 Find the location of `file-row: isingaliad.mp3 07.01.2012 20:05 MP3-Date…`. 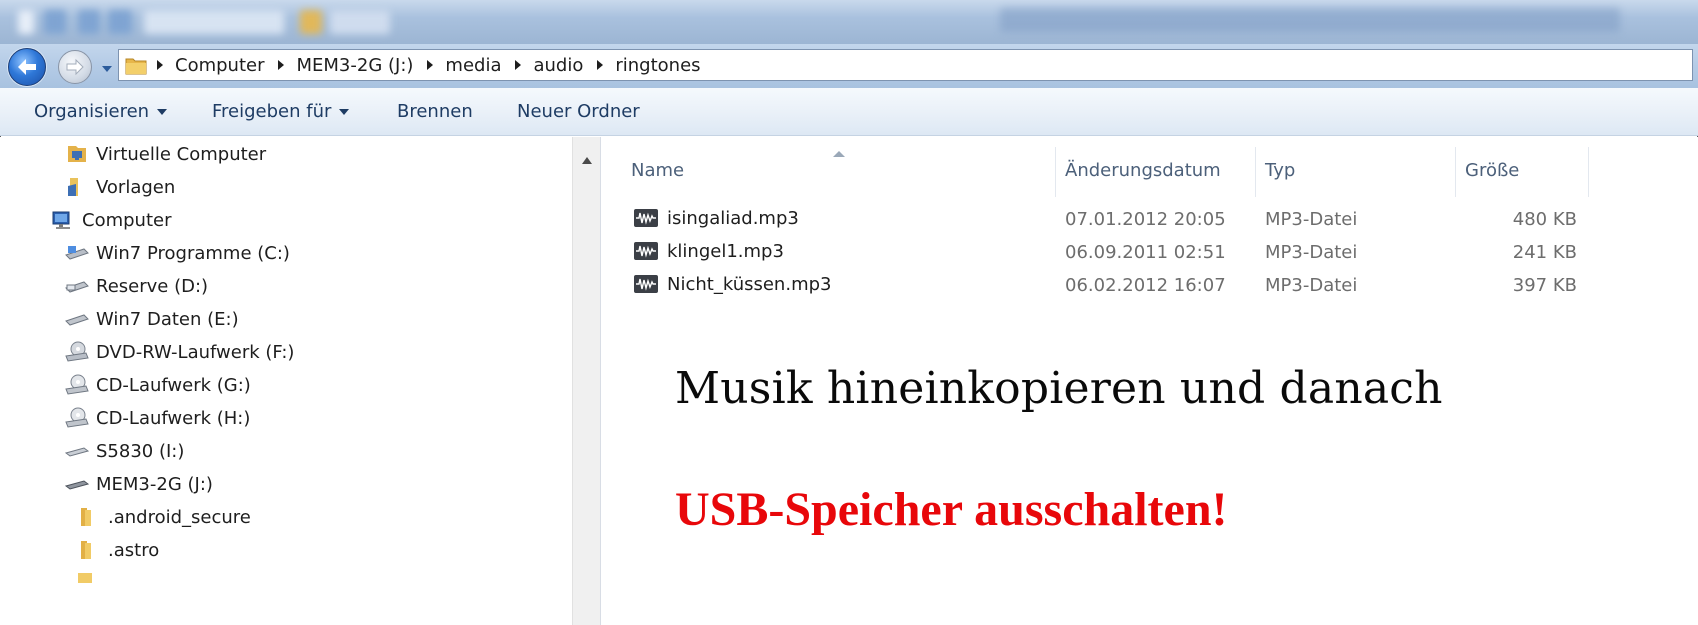

file-row: isingaliad.mp3 07.01.2012 20:05 MP3-Date… is located at coordinates (1101, 220).